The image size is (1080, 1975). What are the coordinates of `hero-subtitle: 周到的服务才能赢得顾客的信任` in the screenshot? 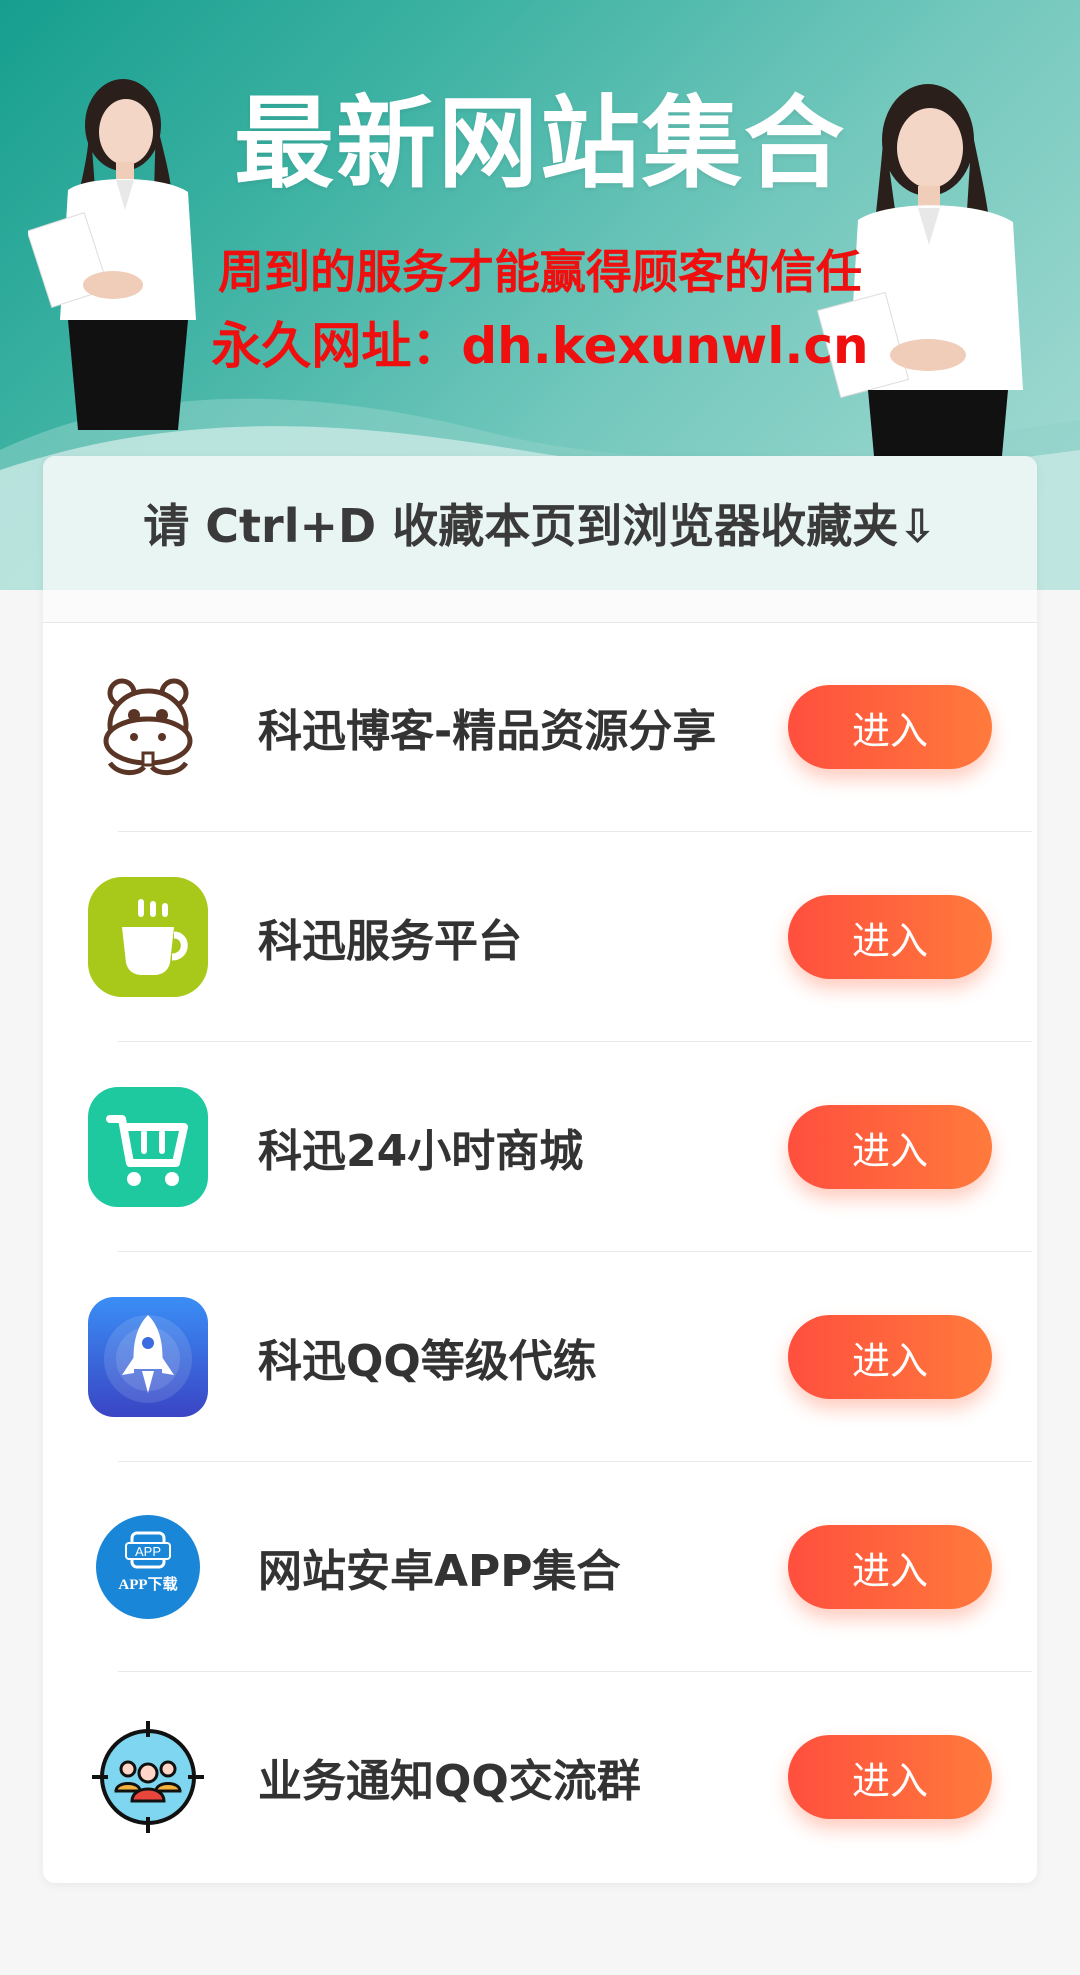 It's located at (540, 272).